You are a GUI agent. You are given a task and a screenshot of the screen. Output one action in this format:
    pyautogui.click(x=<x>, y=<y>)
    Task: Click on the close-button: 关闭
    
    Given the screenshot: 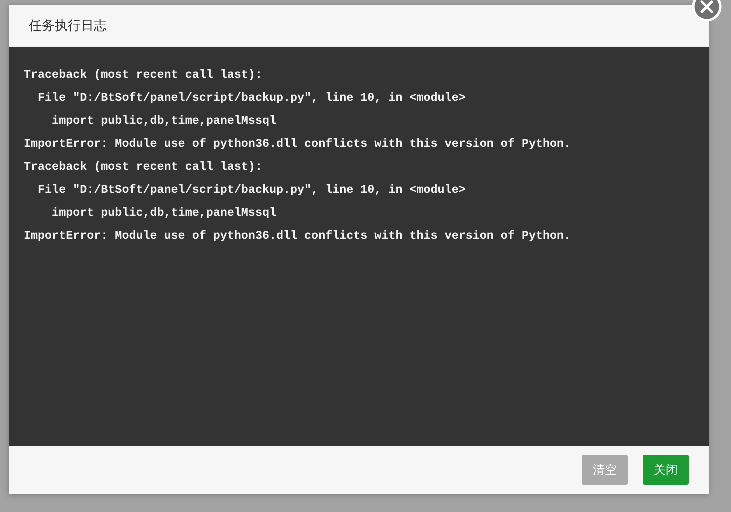 What is the action you would take?
    pyautogui.click(x=666, y=470)
    